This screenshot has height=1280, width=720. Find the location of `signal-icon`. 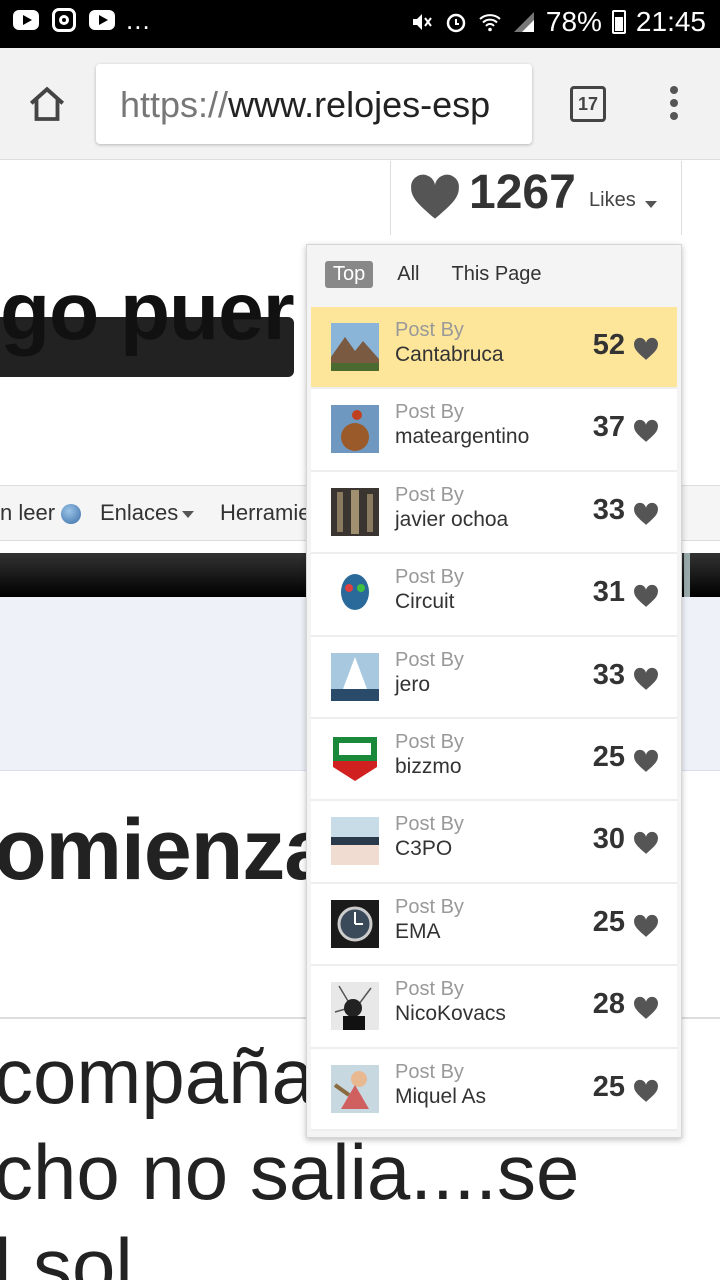

signal-icon is located at coordinates (523, 22).